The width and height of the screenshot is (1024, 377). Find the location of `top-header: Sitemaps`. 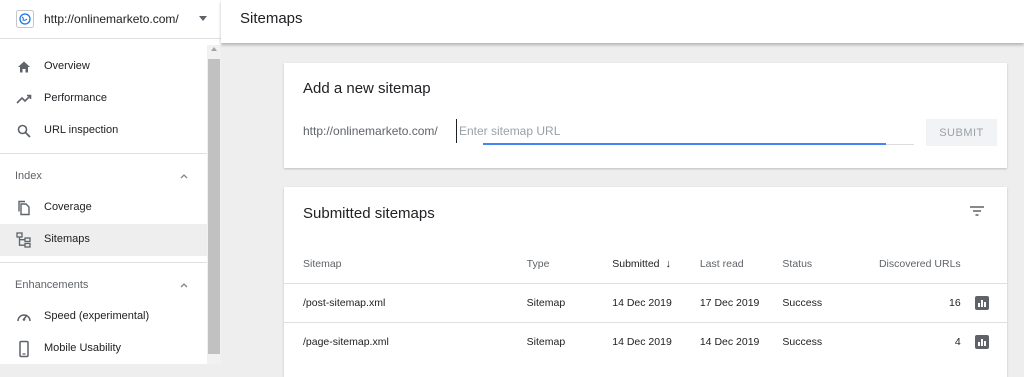

top-header: Sitemaps is located at coordinates (622, 21).